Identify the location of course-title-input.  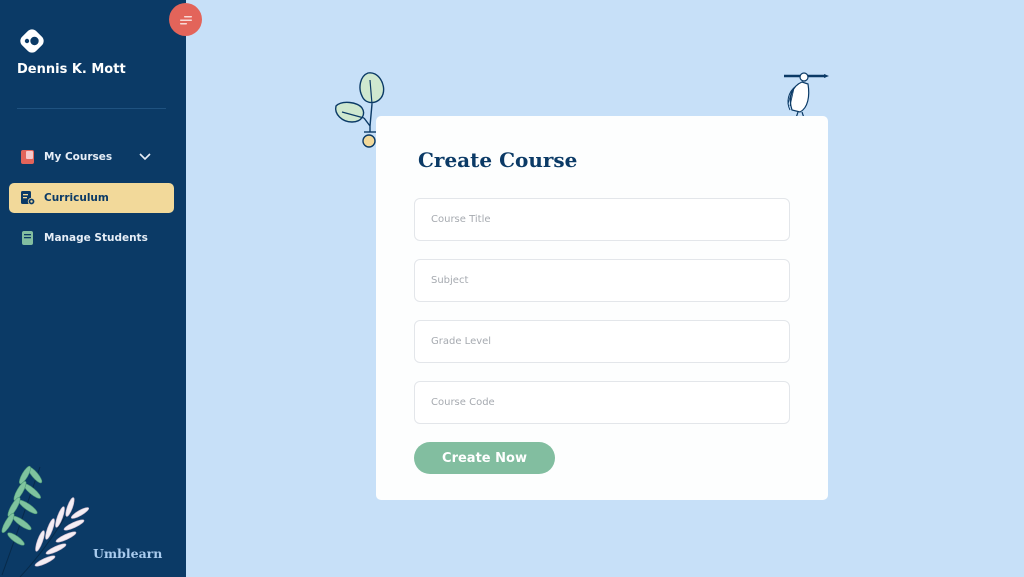
(602, 219).